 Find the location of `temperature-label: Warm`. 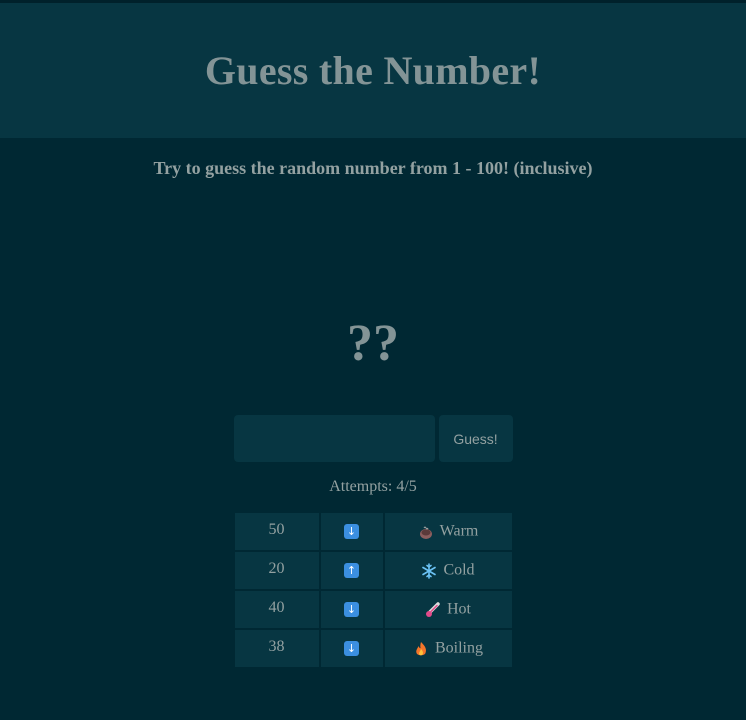

temperature-label: Warm is located at coordinates (459, 531).